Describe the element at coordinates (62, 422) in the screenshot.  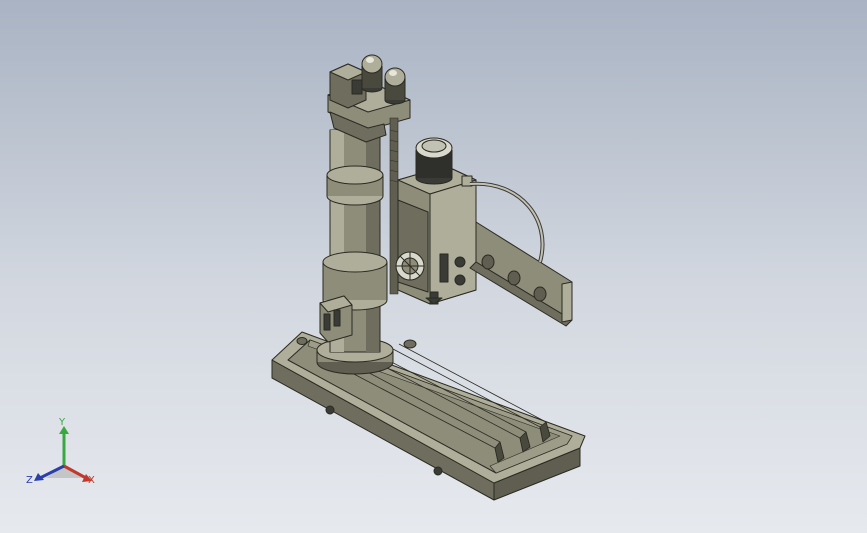
I see `triad-y-label: Y` at that location.